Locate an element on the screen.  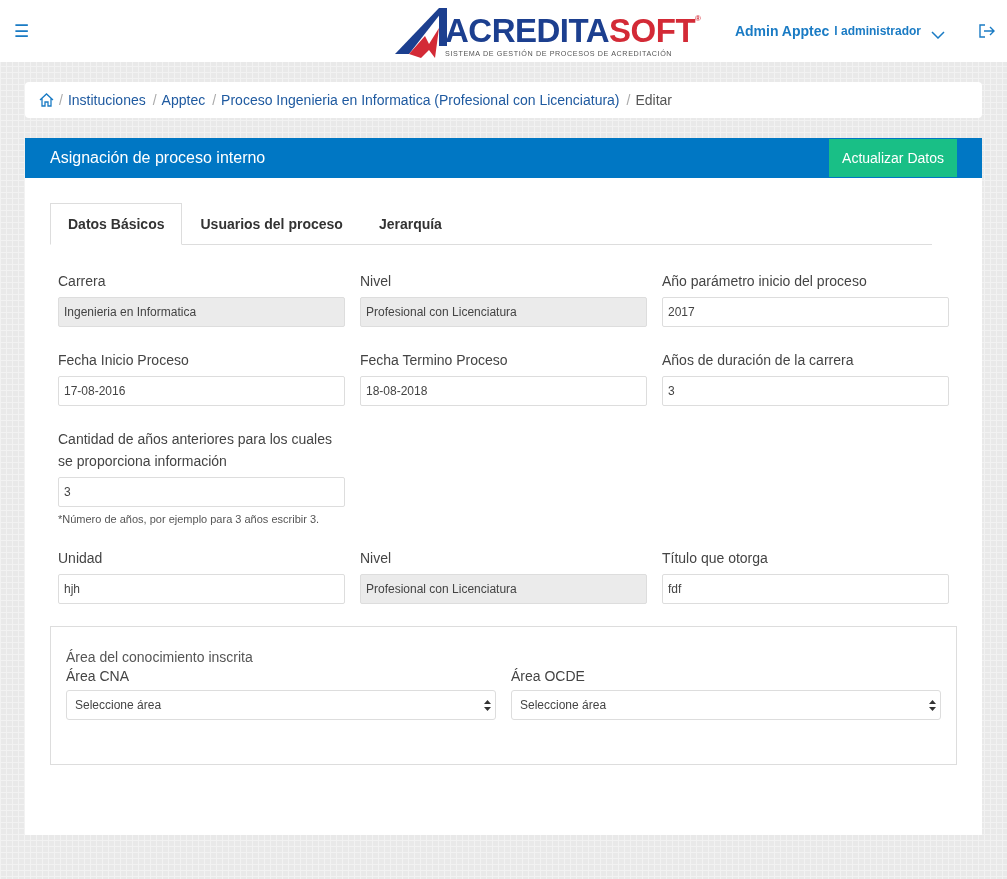
input-field: hjh is located at coordinates (201, 589).